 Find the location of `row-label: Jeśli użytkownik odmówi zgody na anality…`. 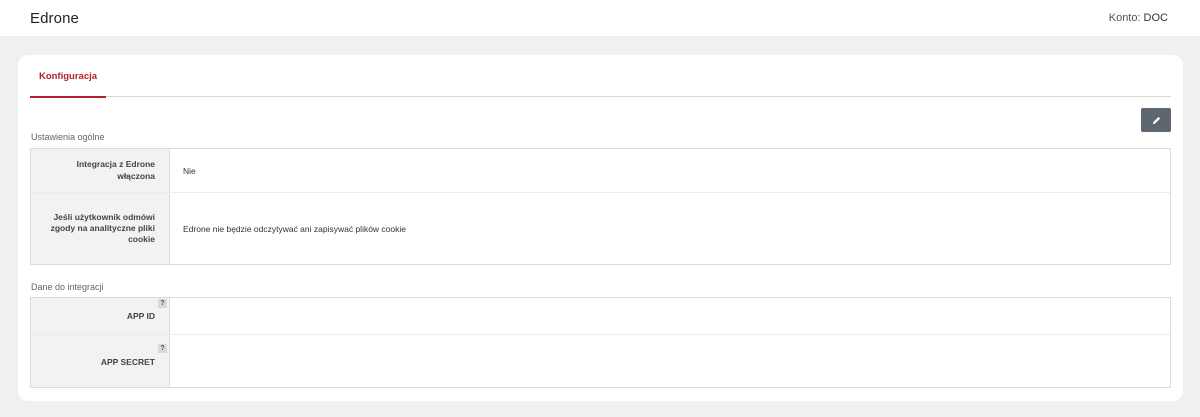

row-label: Jeśli użytkownik odmówi zgody na anality… is located at coordinates (100, 228).